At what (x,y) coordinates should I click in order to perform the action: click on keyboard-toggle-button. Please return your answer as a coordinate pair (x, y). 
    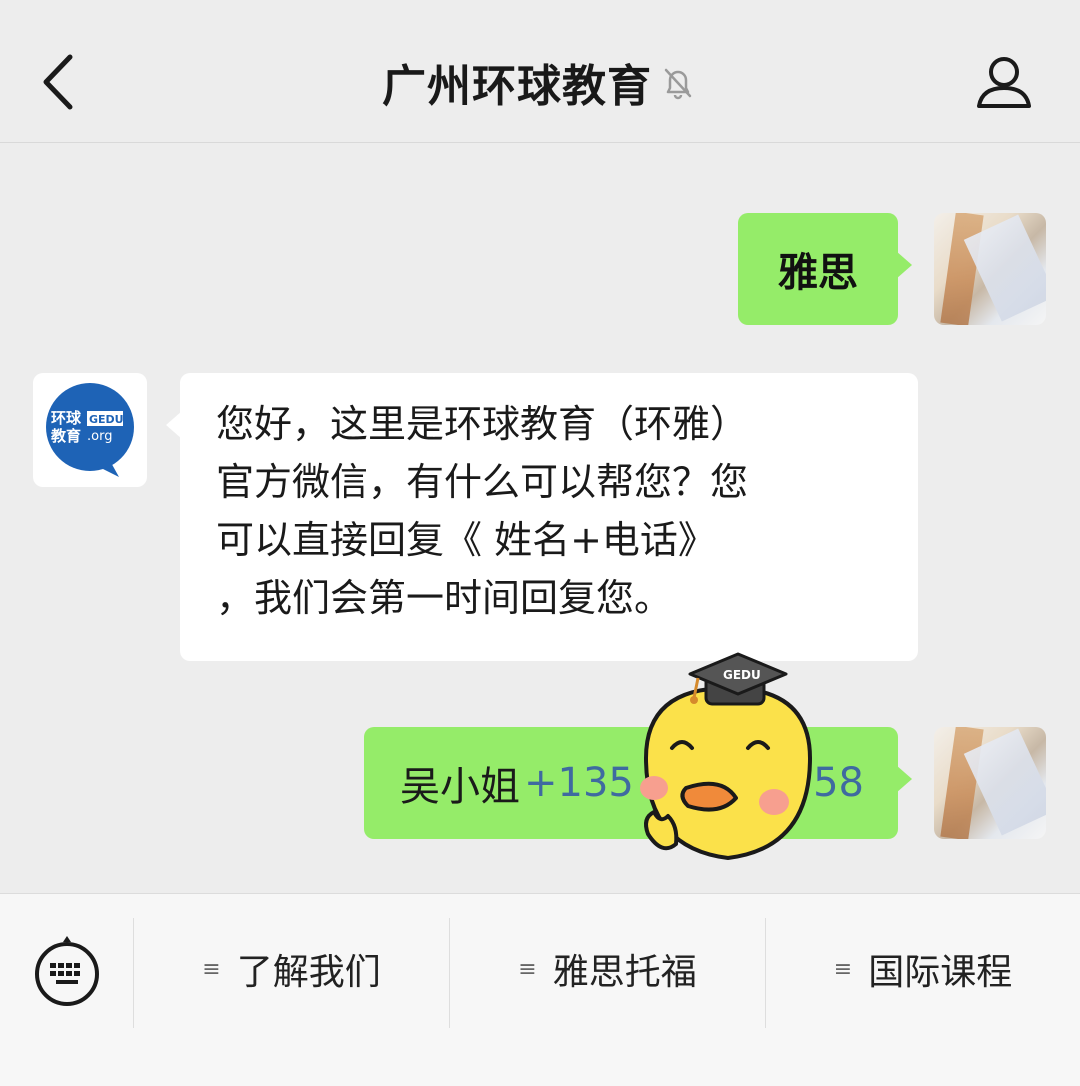
    Looking at the image, I should click on (67, 970).